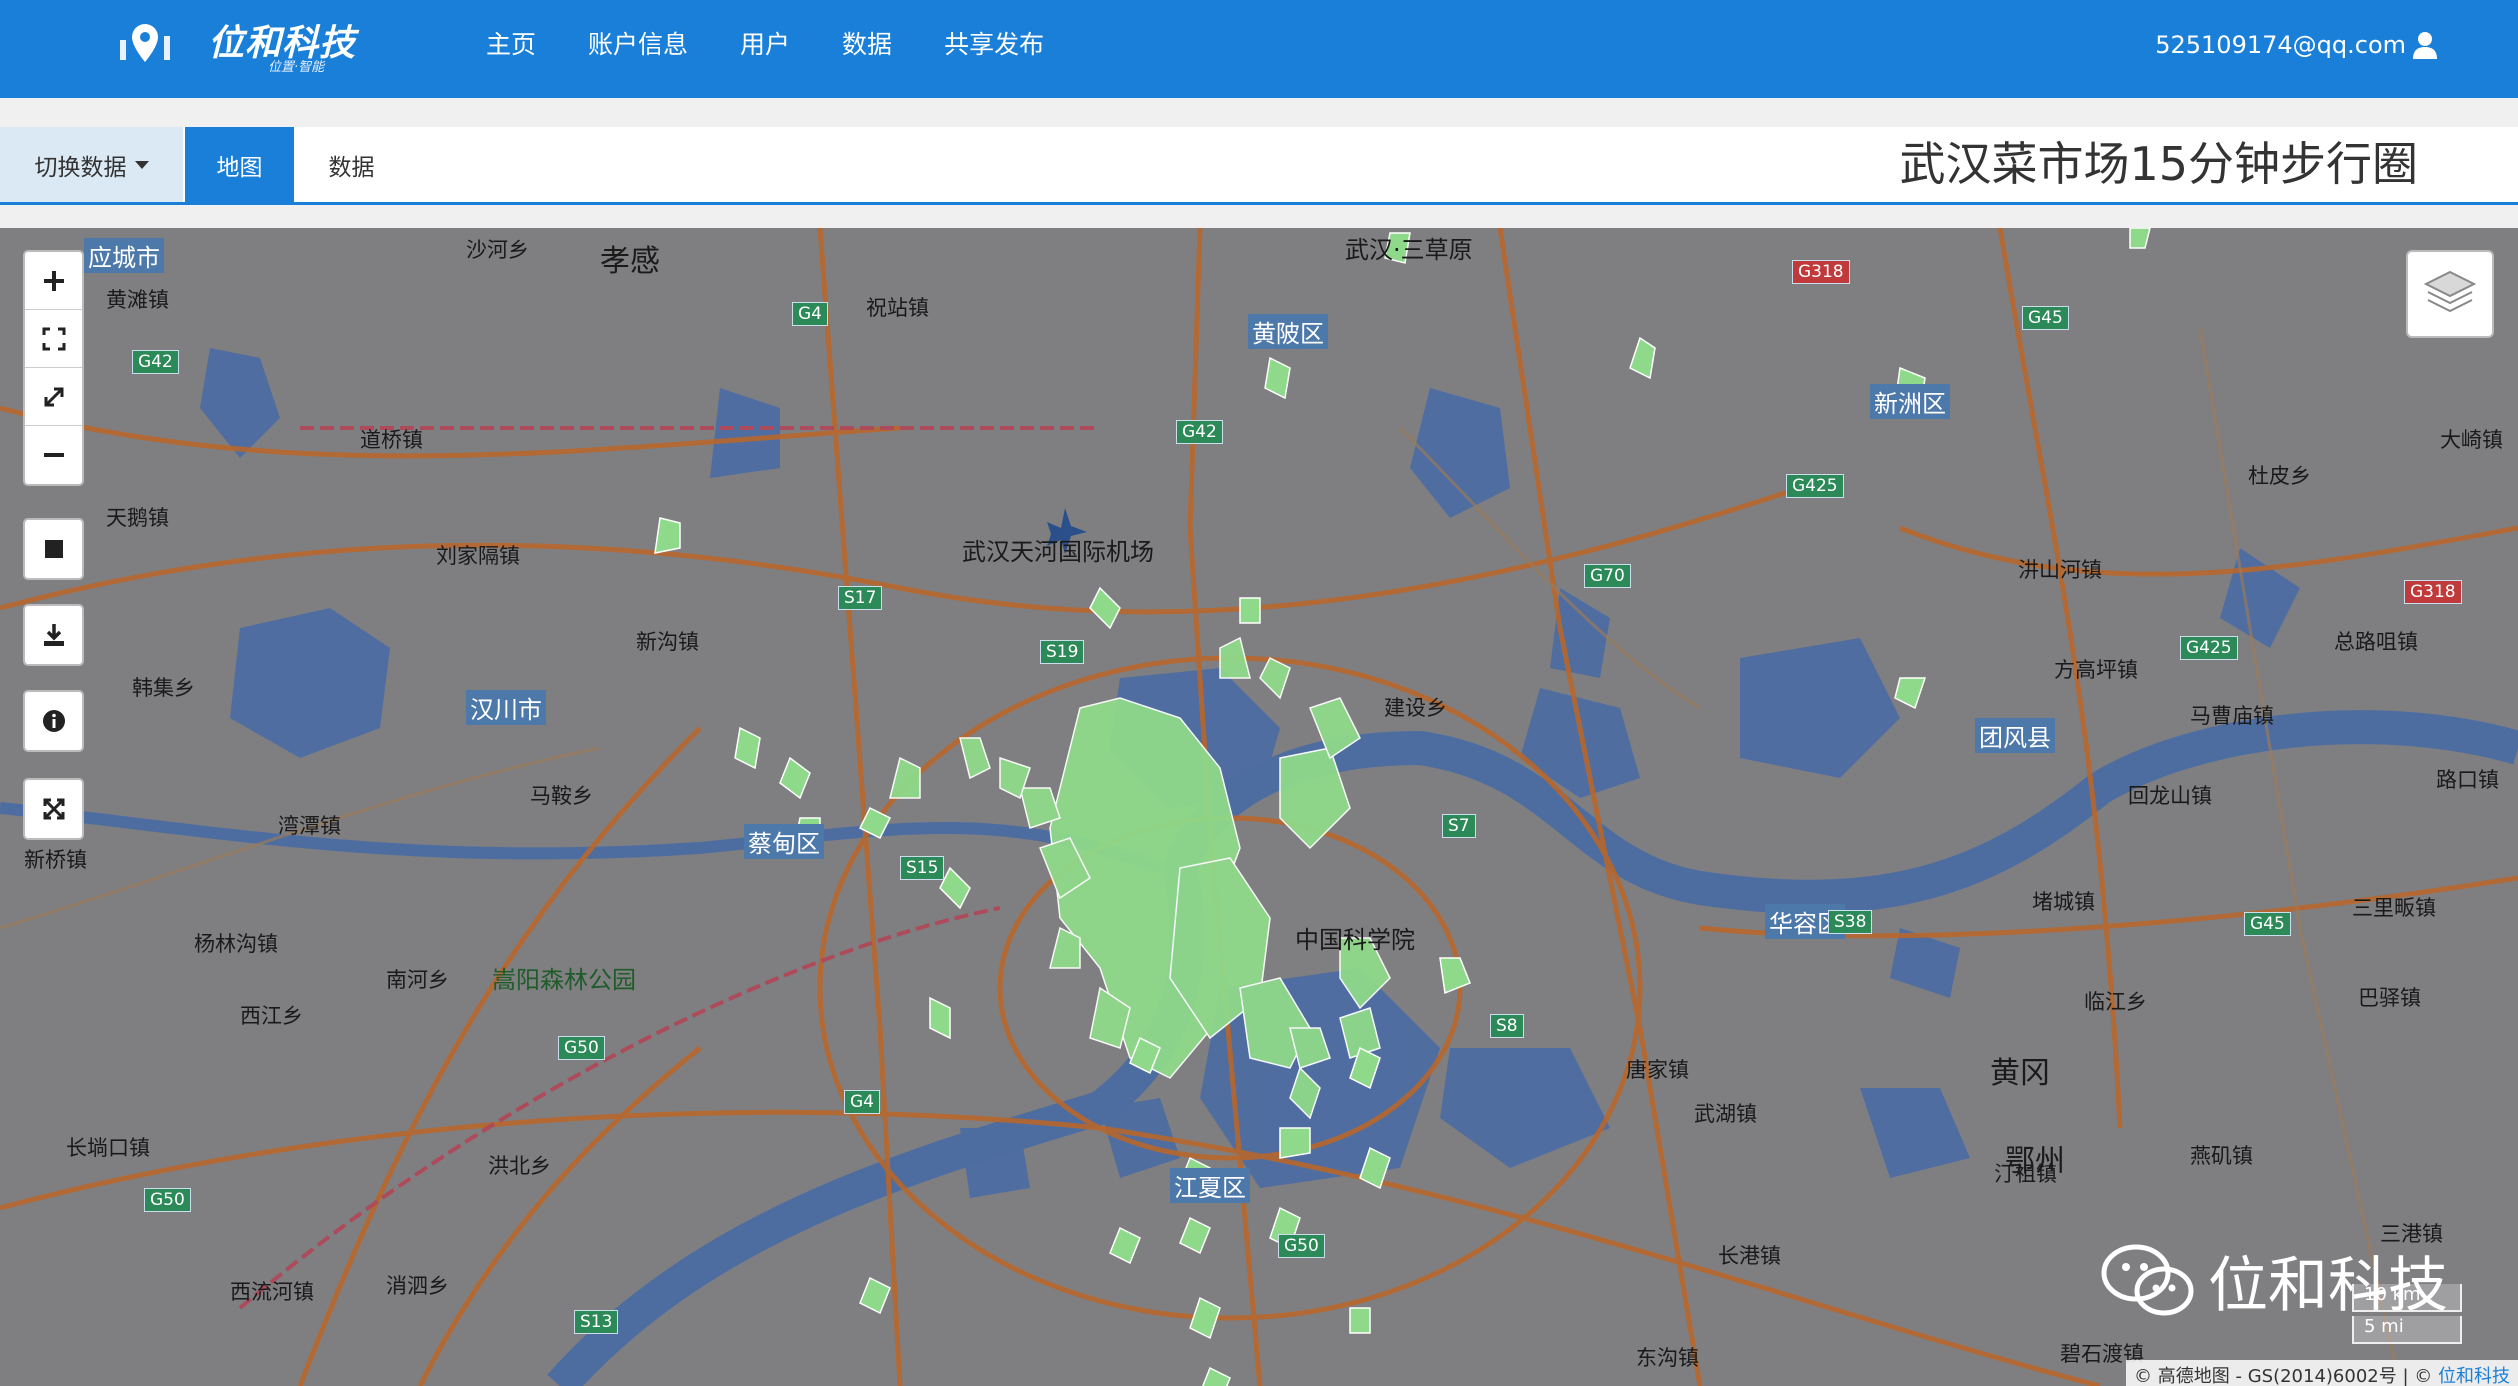  I want to click on fullscreen-icon, so click(53, 809).